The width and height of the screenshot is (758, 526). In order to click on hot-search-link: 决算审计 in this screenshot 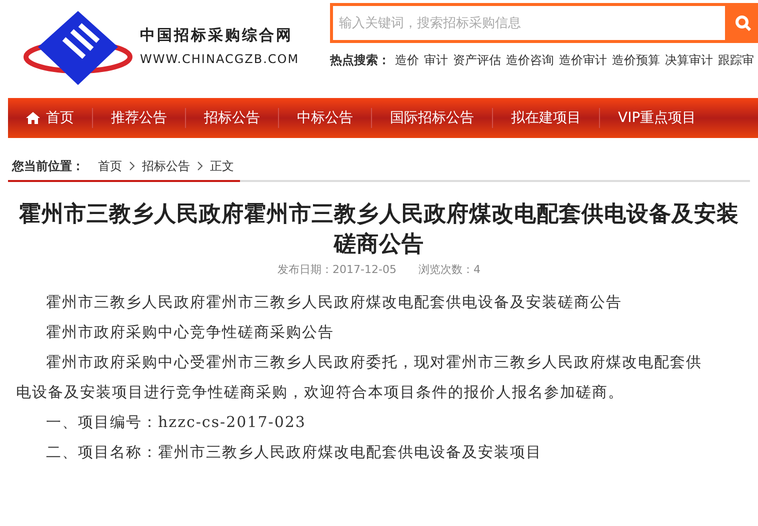, I will do `click(689, 60)`.